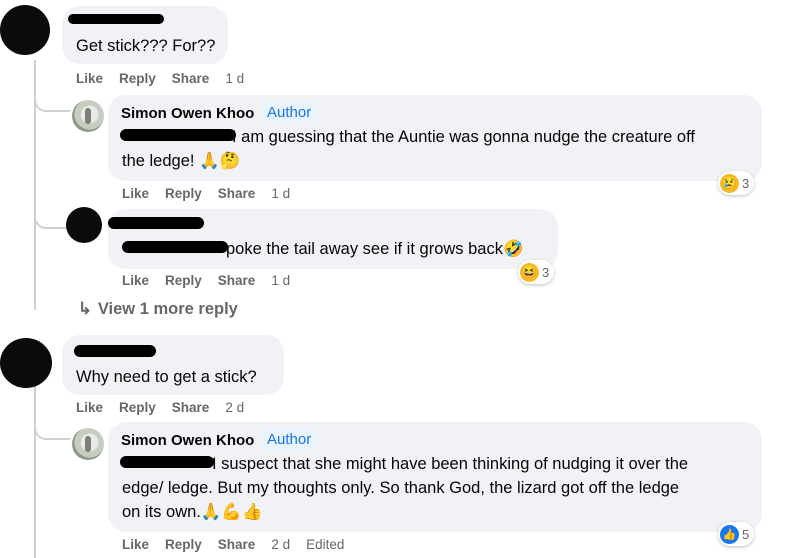 Image resolution: width=801 pixels, height=558 pixels. Describe the element at coordinates (729, 534) in the screenshot. I see `like-icon: 👍` at that location.